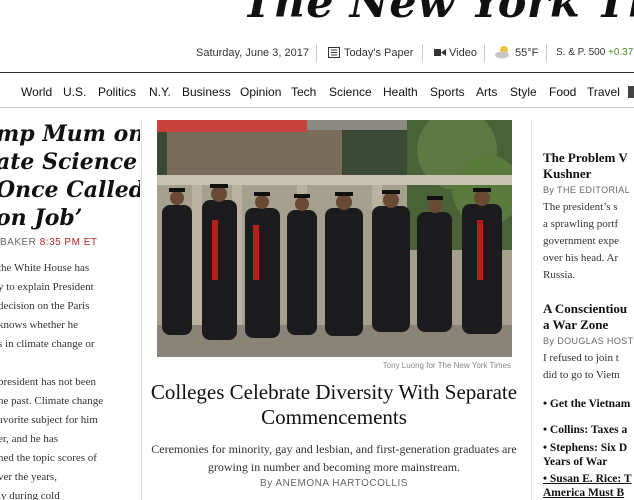  I want to click on byline-author: BAKER, so click(18, 242).